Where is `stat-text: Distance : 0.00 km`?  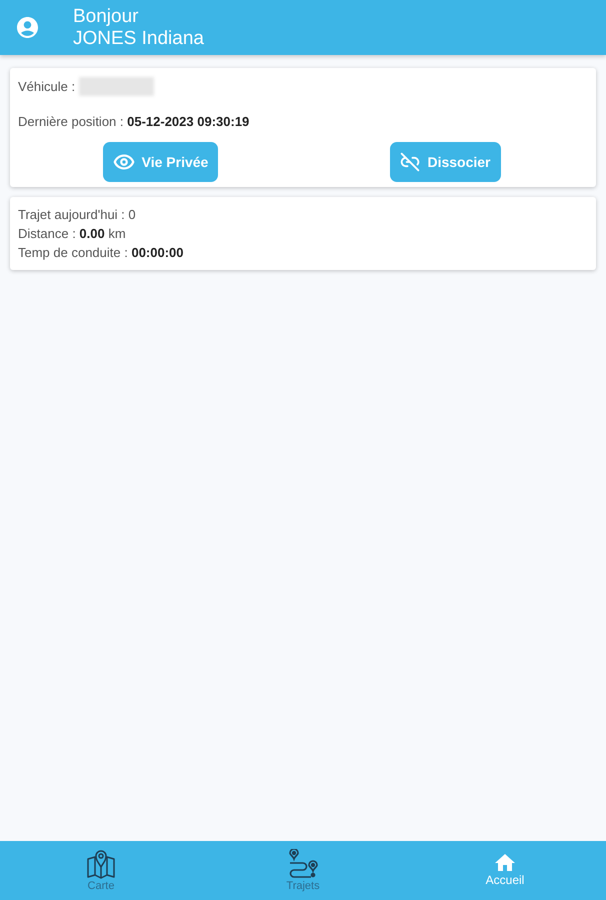 stat-text: Distance : 0.00 km is located at coordinates (72, 234).